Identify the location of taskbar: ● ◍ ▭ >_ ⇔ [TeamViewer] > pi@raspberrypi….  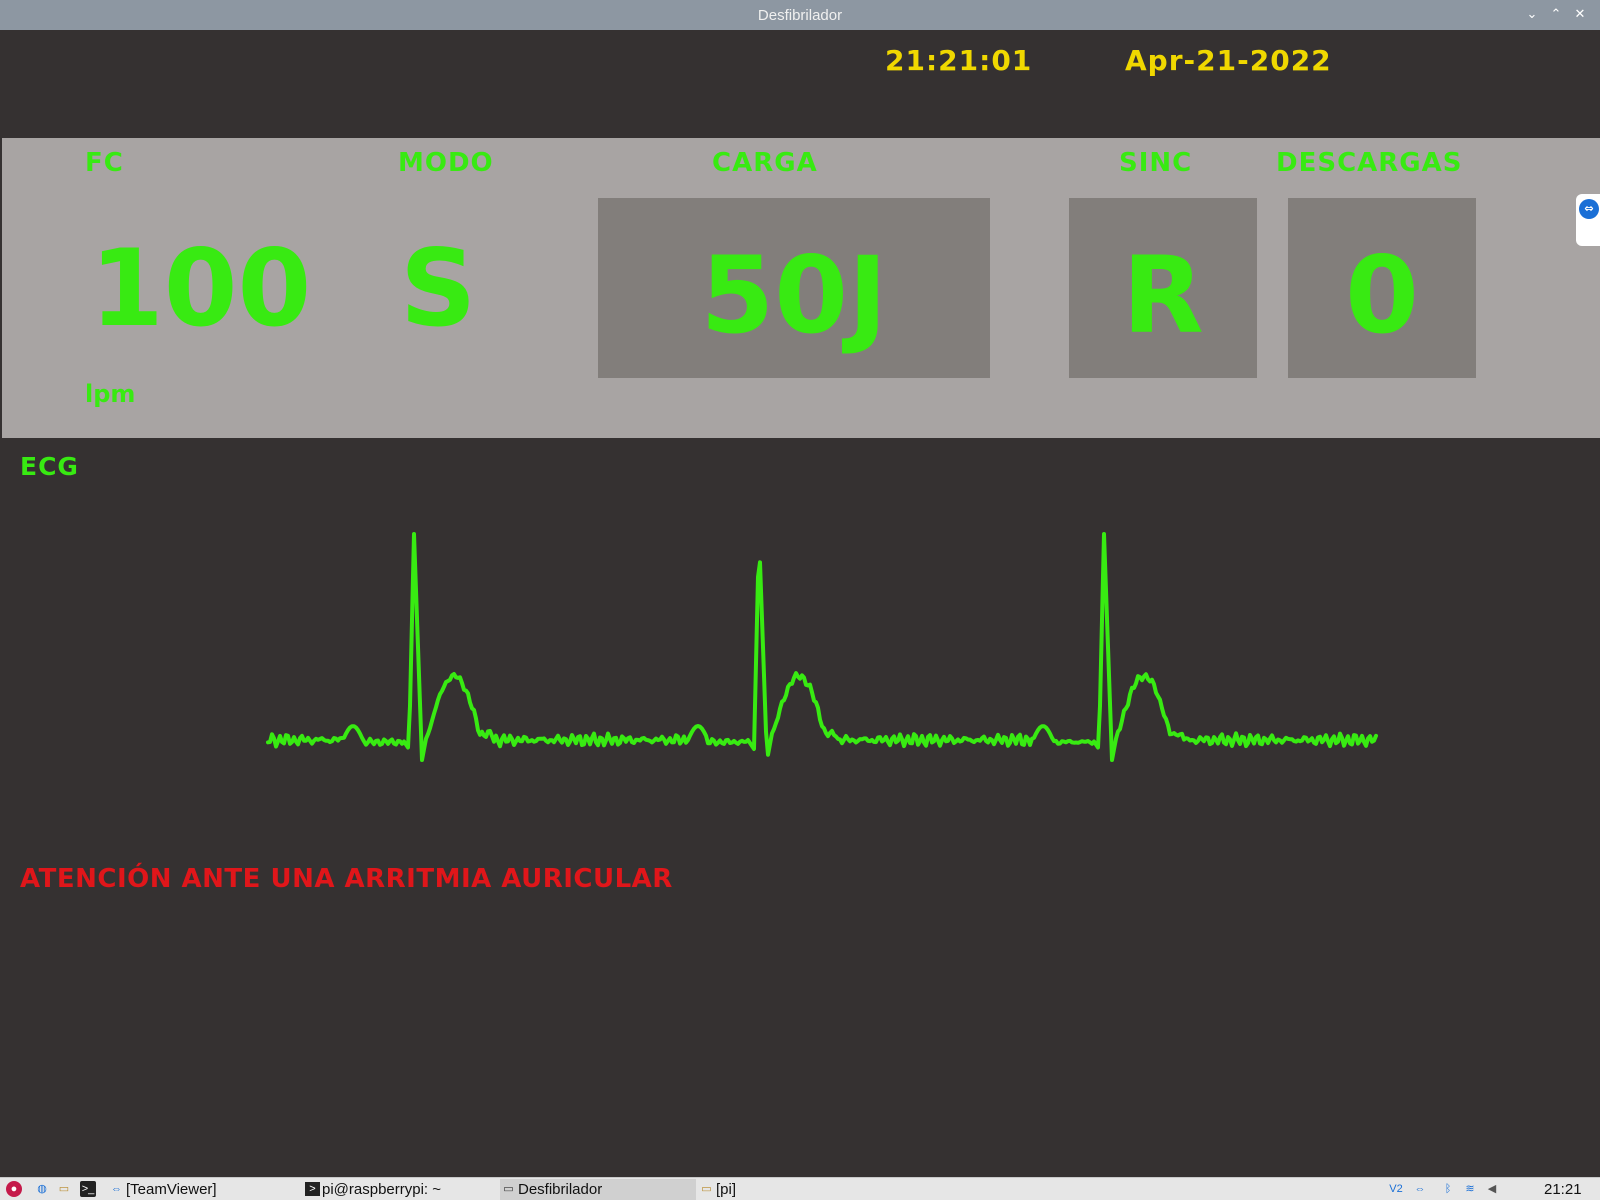
(800, 1188).